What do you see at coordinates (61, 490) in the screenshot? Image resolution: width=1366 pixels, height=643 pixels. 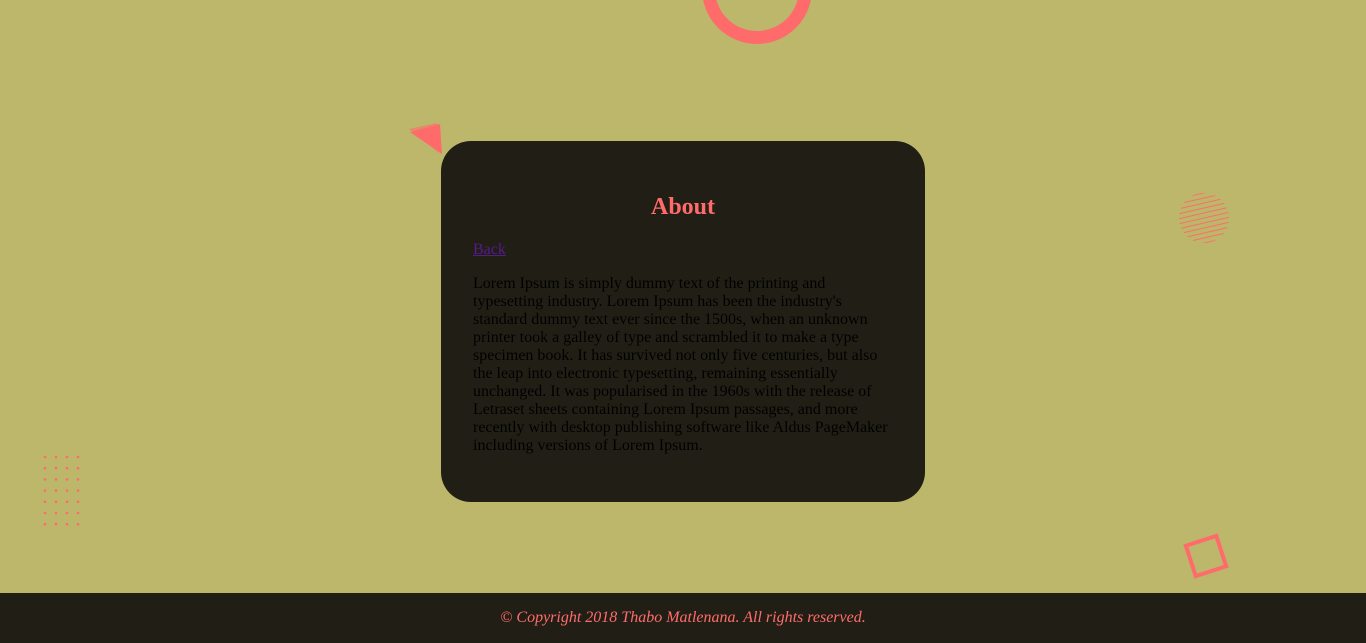 I see `dot-grid-icon` at bounding box center [61, 490].